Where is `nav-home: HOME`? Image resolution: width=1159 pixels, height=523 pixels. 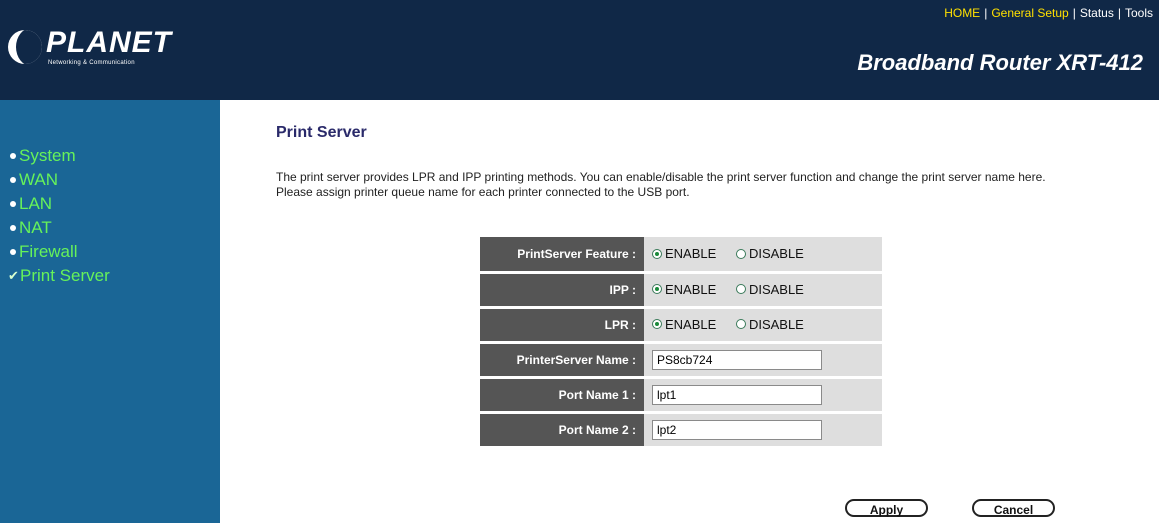
nav-home: HOME is located at coordinates (962, 13).